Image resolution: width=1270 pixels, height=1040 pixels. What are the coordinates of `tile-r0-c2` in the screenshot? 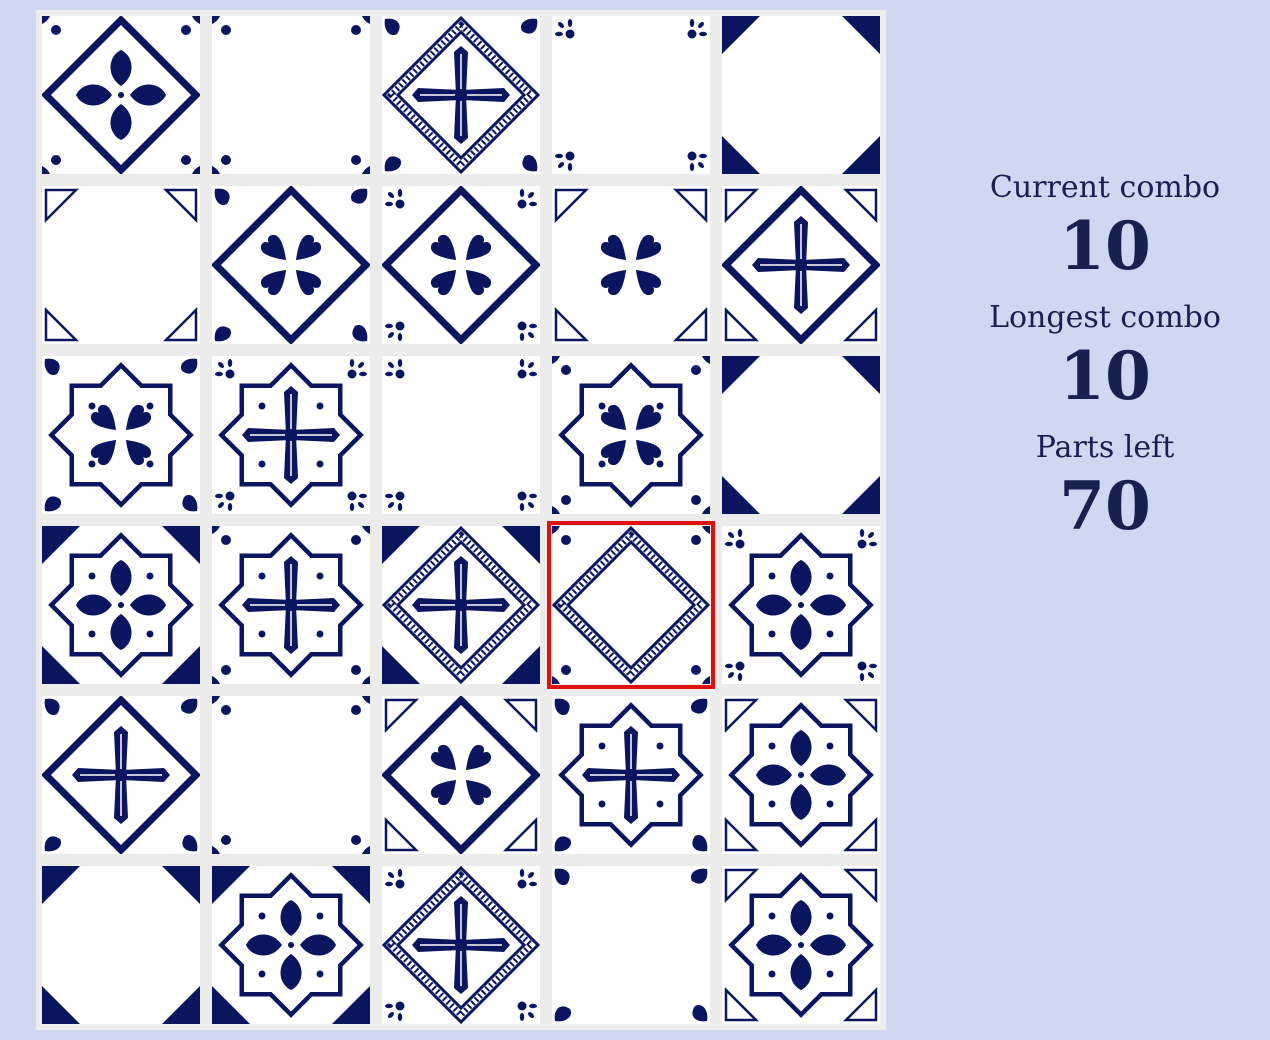 It's located at (461, 95).